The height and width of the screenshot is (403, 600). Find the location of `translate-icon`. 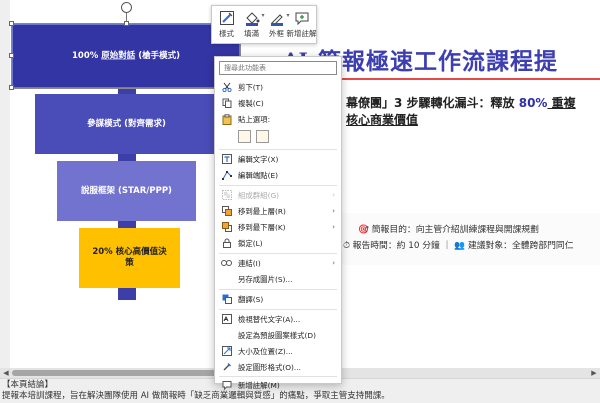

translate-icon is located at coordinates (226, 299).